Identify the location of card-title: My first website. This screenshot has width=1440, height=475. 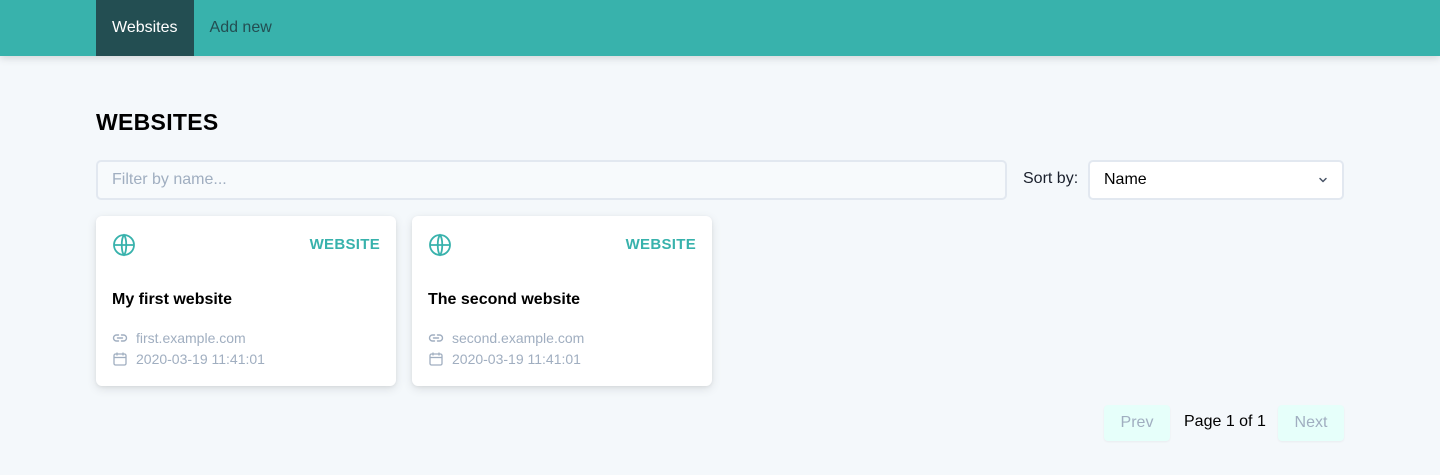
(172, 299).